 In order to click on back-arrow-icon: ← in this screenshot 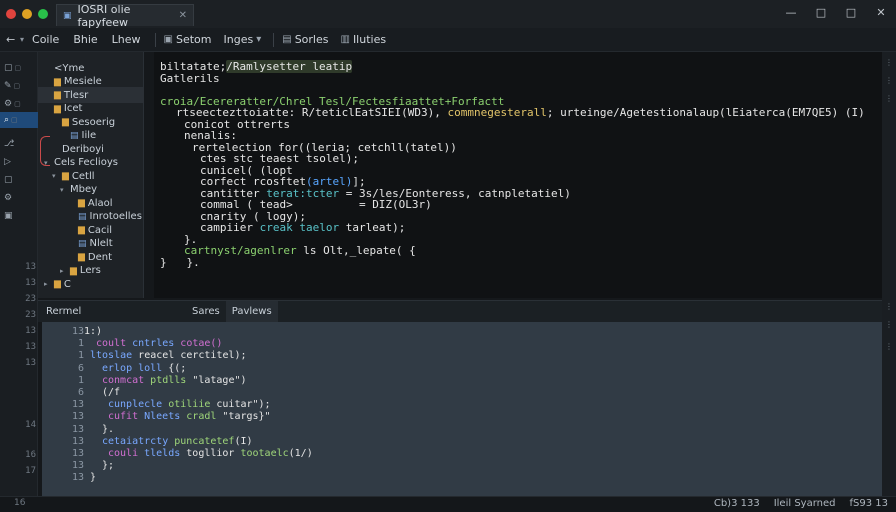, I will do `click(13, 39)`.